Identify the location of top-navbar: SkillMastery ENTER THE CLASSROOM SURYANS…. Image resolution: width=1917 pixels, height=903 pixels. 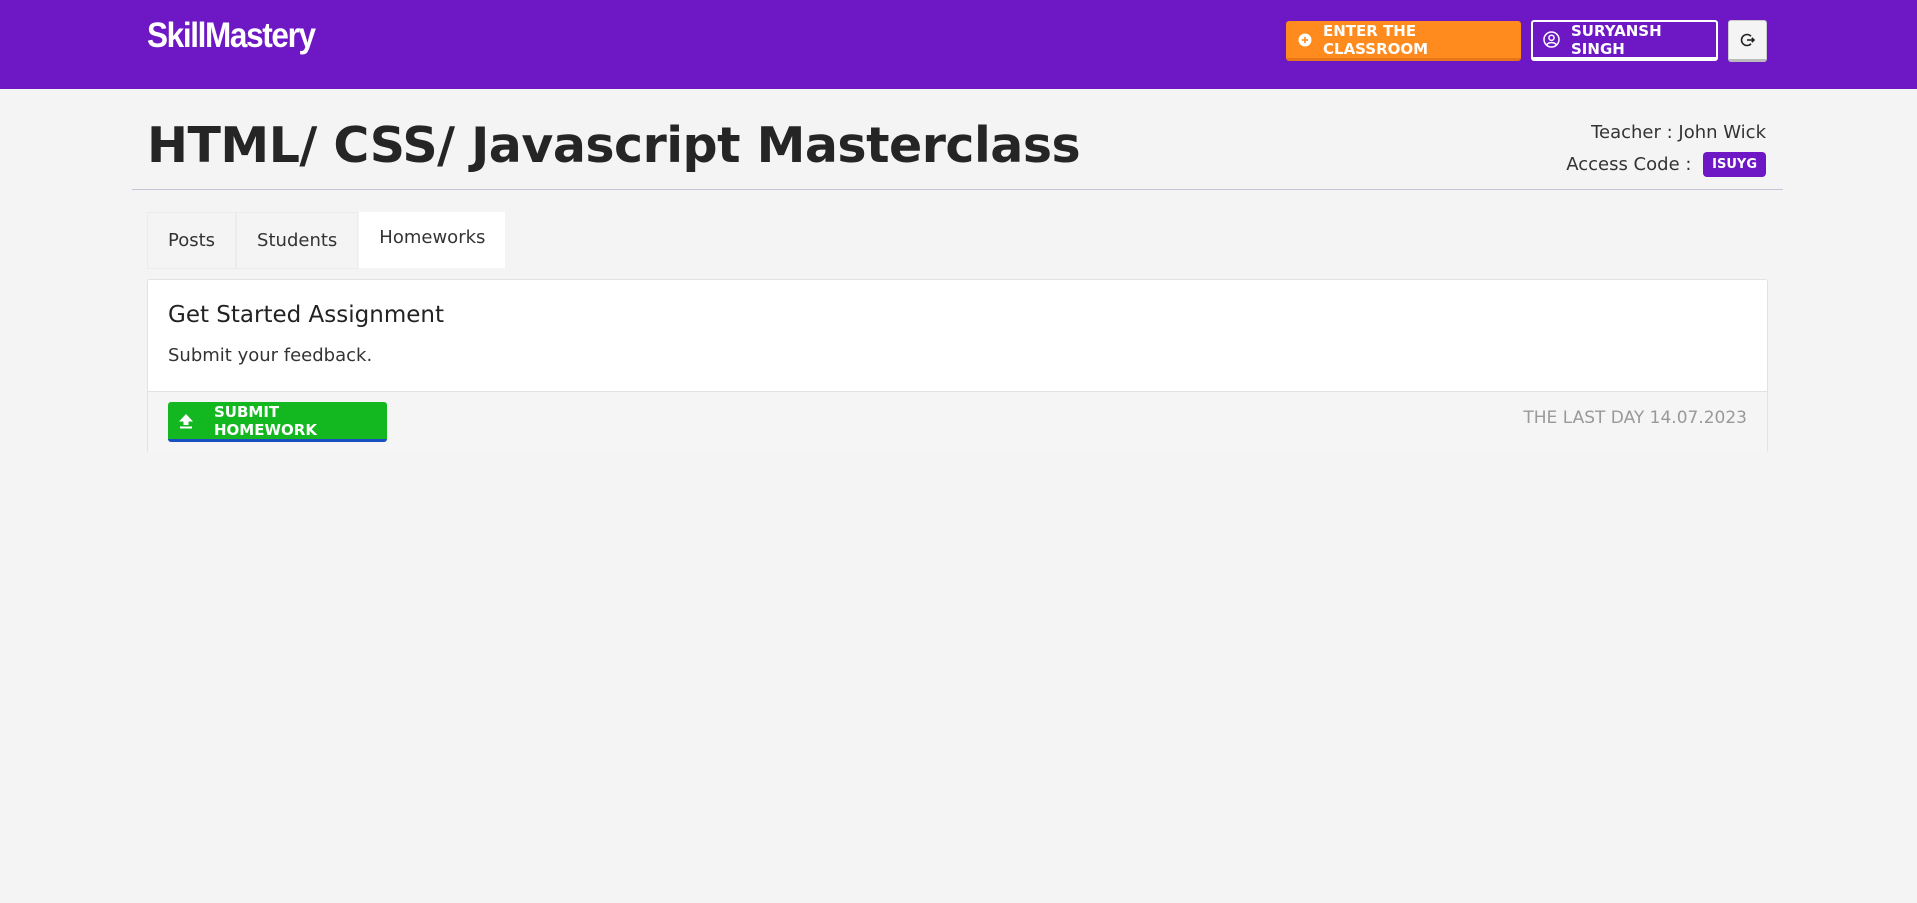
(958, 44).